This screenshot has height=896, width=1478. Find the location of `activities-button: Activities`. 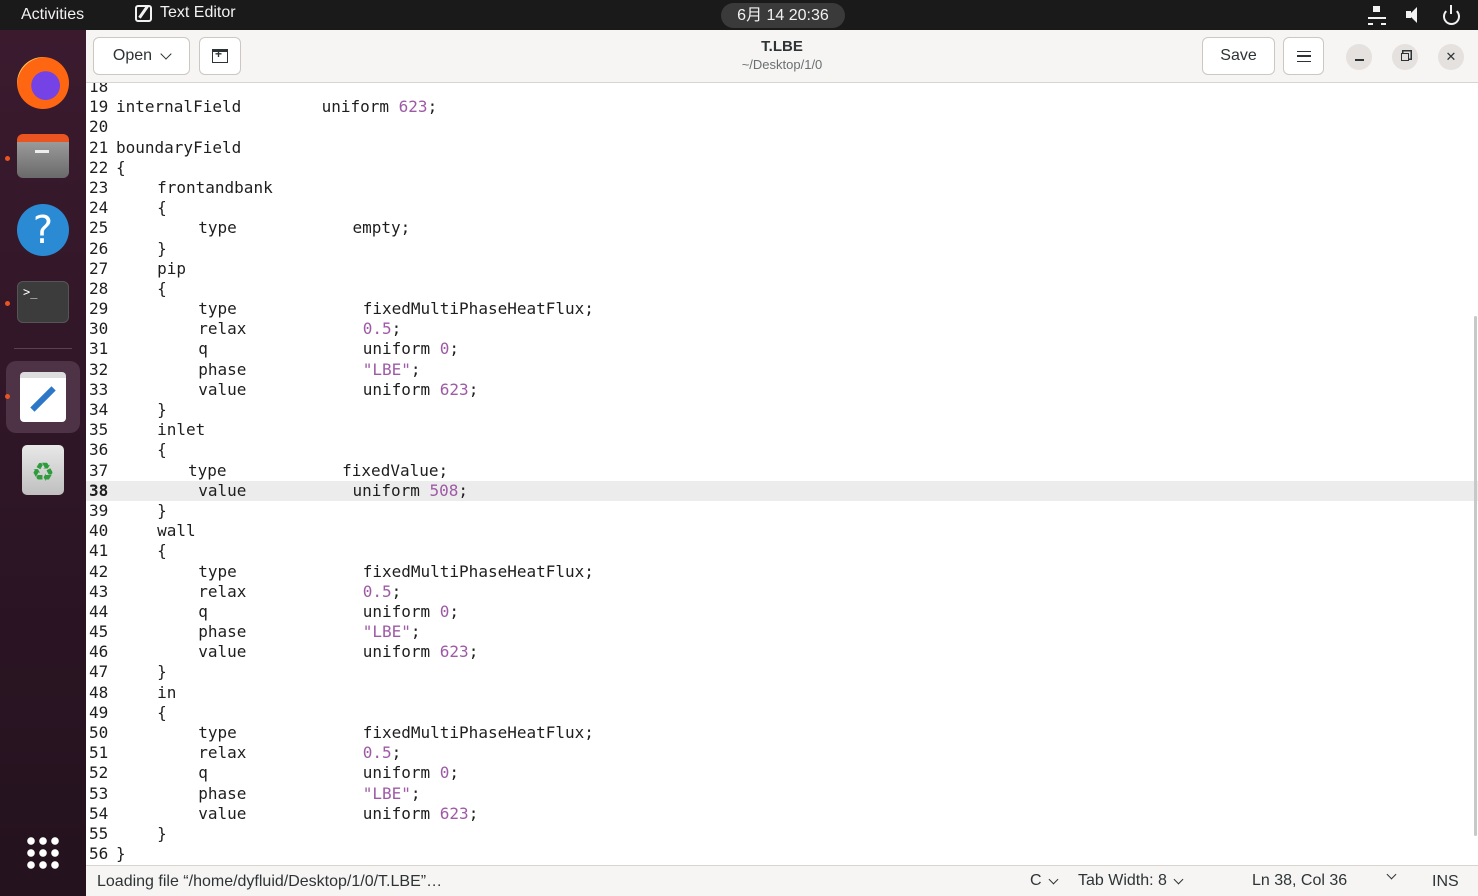

activities-button: Activities is located at coordinates (52, 15).